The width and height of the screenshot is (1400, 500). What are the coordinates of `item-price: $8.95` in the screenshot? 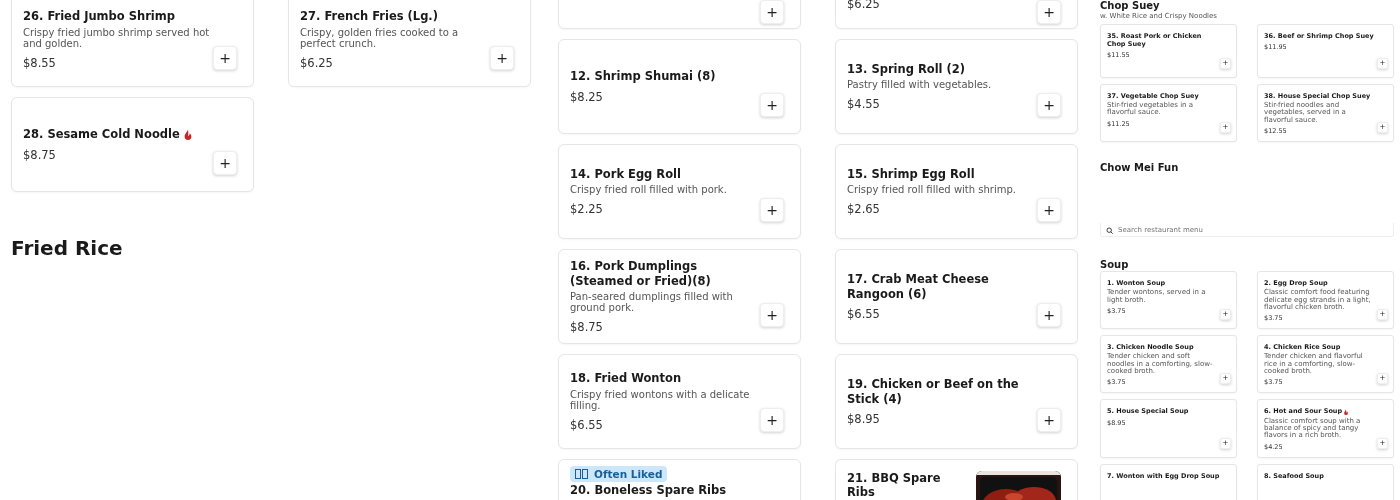 It's located at (864, 418).